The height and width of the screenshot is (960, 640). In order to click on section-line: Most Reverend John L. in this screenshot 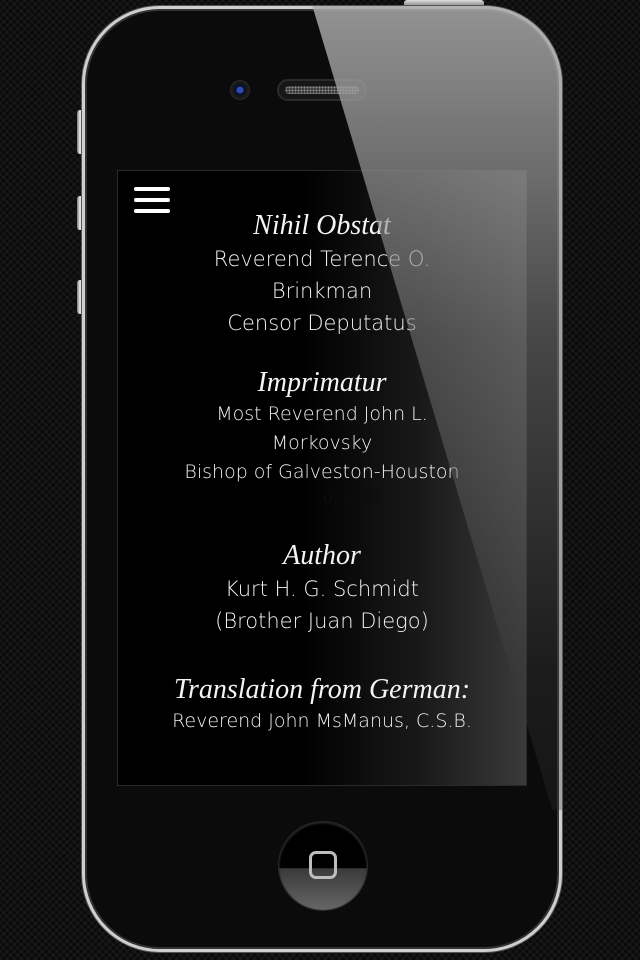, I will do `click(322, 414)`.